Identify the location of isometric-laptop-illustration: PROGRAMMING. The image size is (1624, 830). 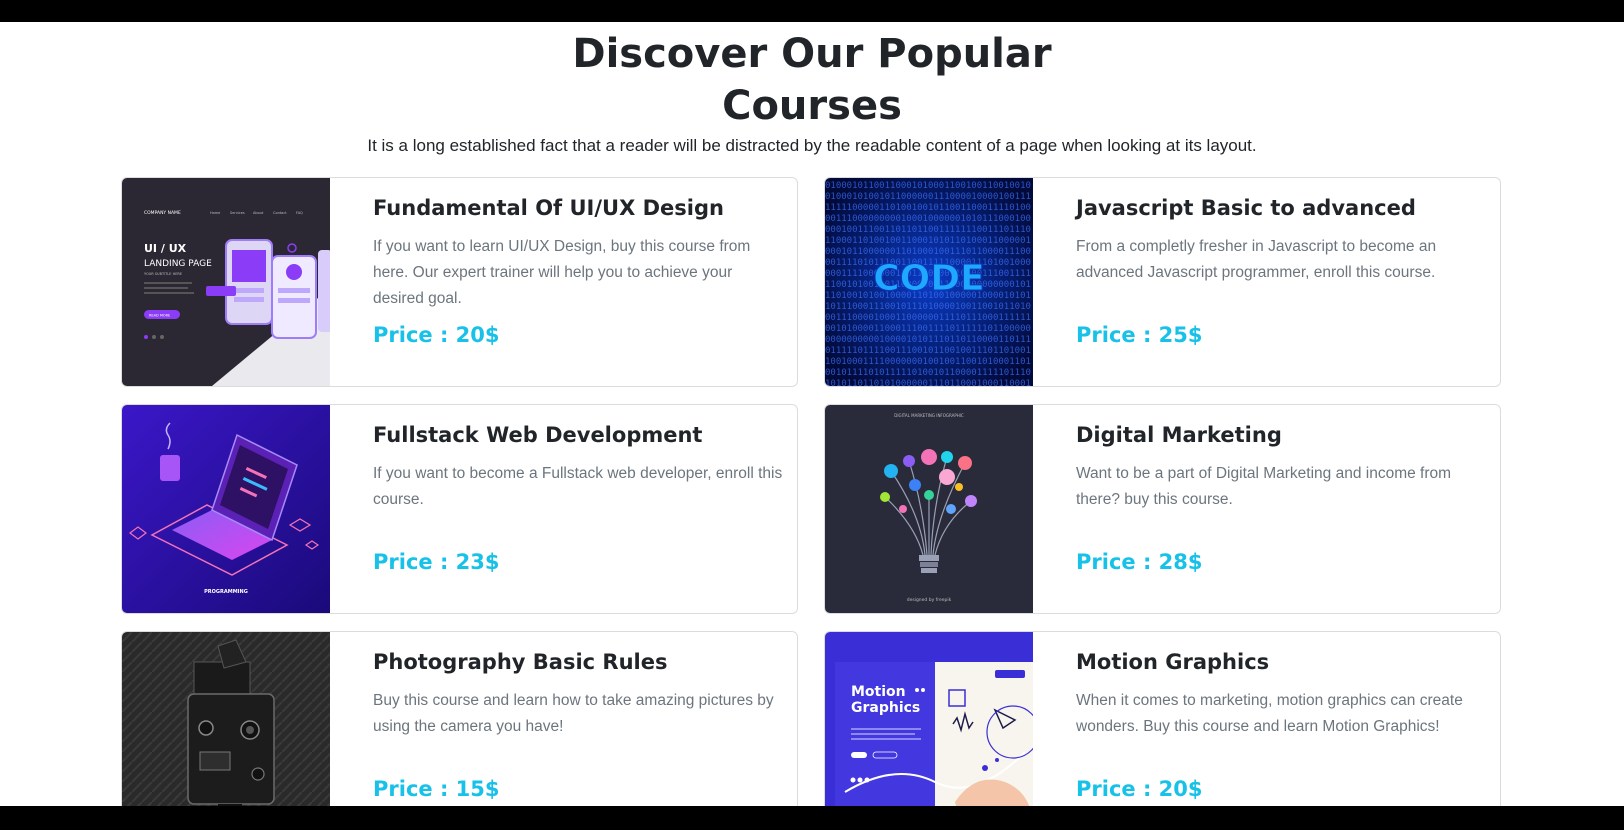
(226, 509).